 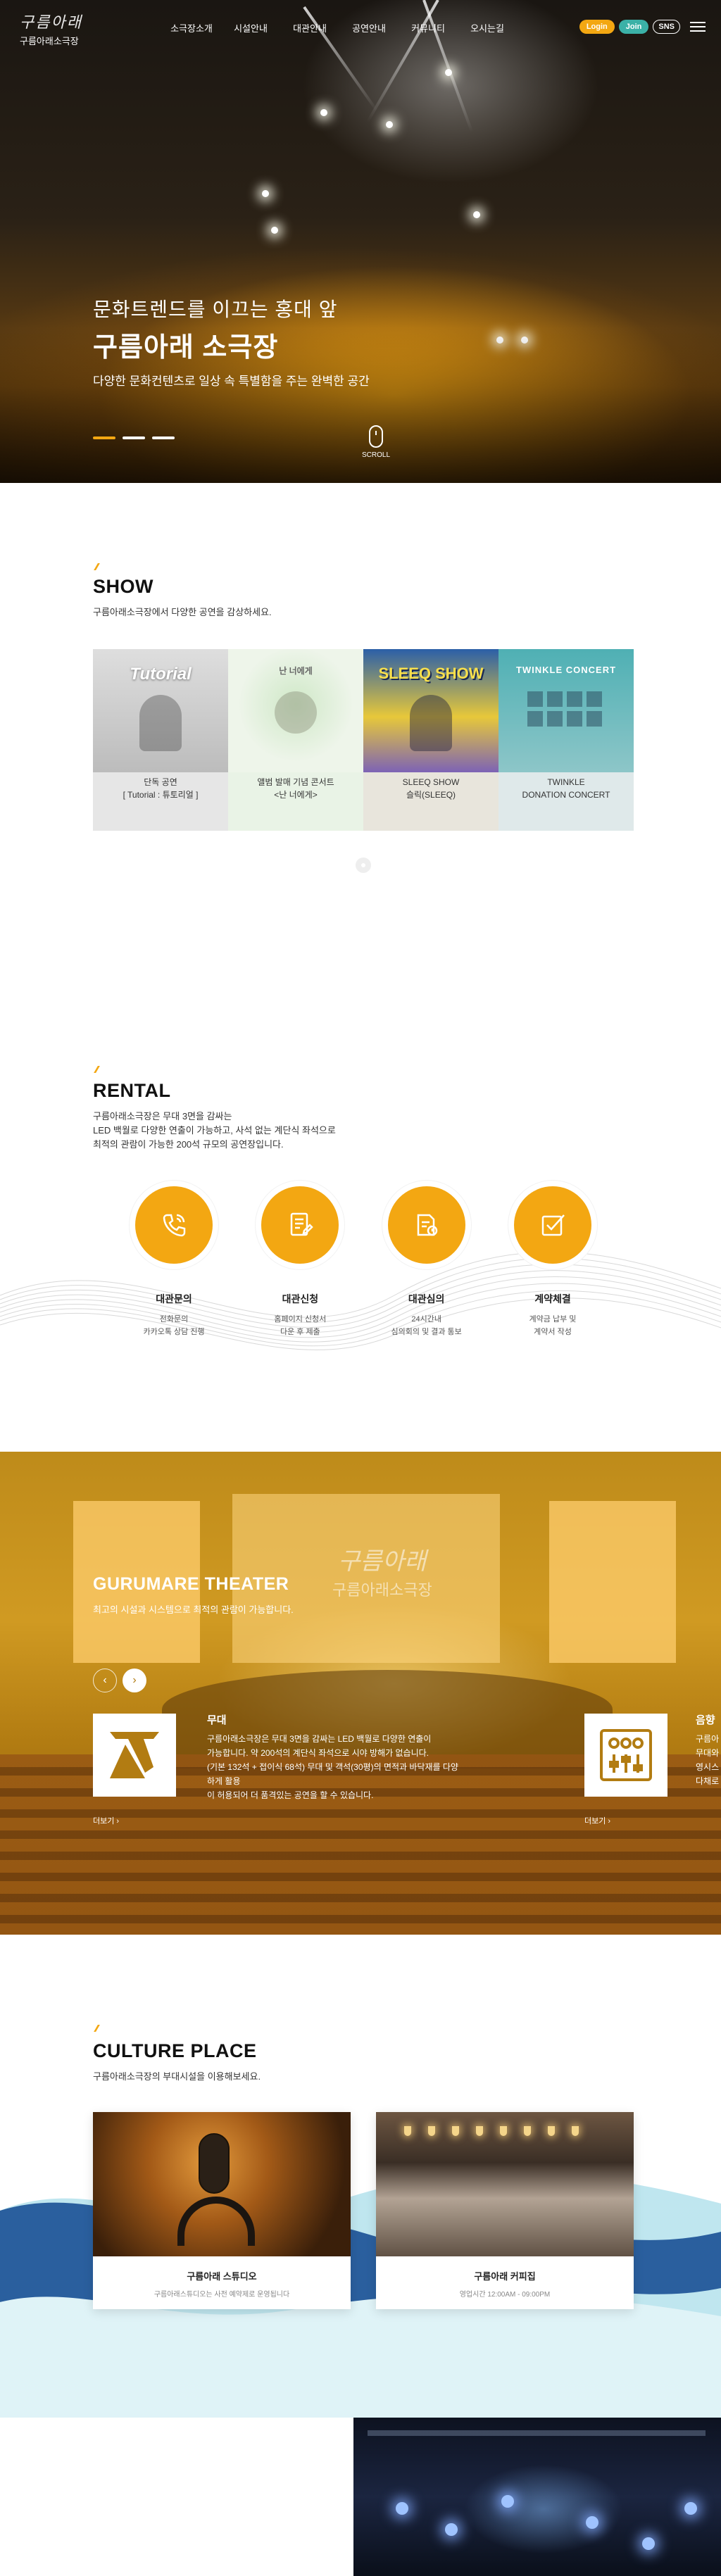 I want to click on rental-title: RENTAL, so click(x=132, y=1090).